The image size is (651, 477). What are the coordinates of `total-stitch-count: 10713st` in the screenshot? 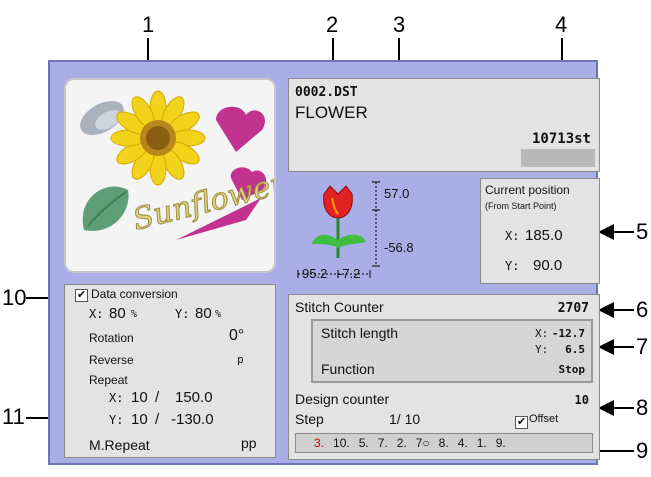 It's located at (561, 139).